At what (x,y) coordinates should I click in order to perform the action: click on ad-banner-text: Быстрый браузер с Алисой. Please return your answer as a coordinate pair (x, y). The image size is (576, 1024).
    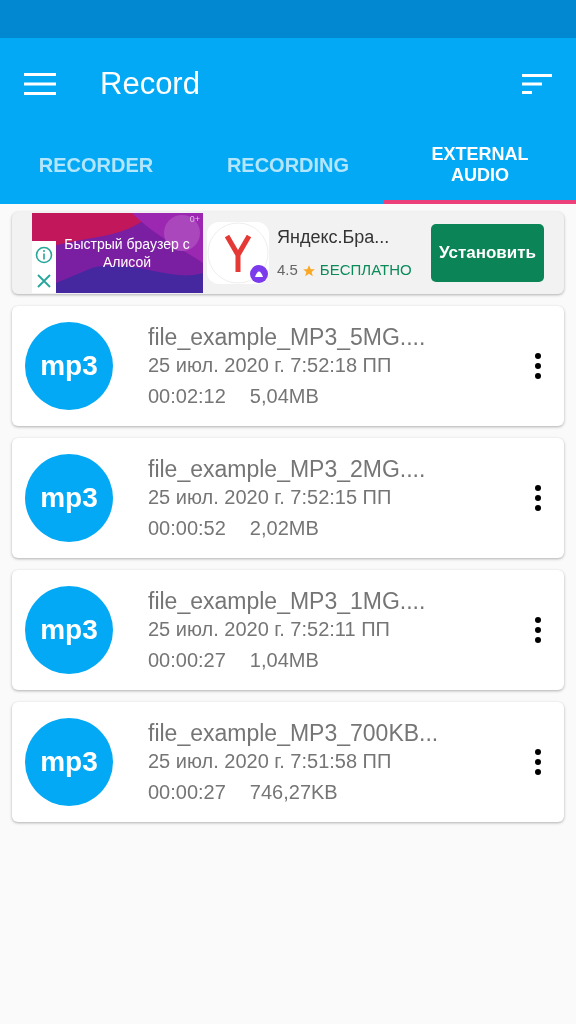
    Looking at the image, I should click on (127, 253).